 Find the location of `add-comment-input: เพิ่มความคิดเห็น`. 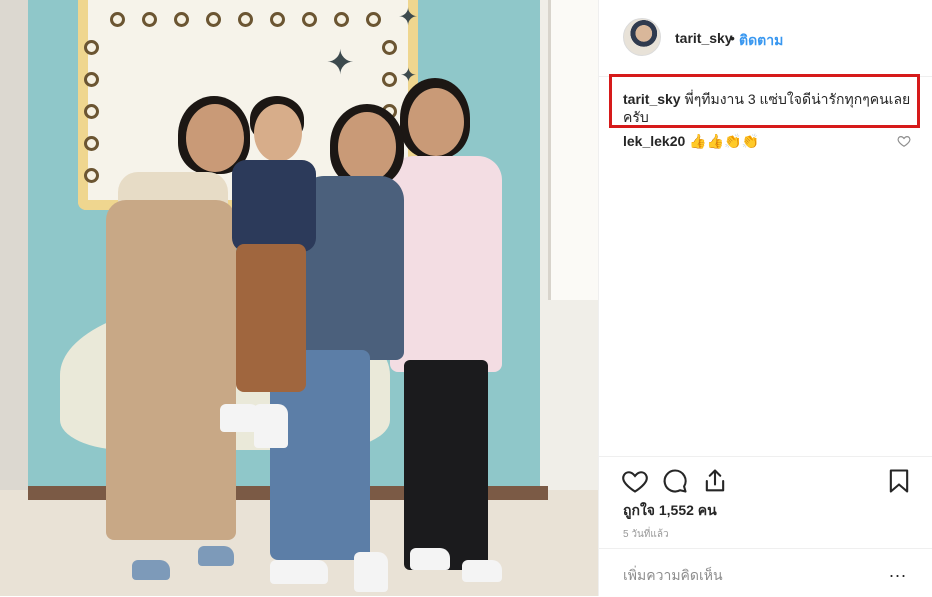

add-comment-input: เพิ่มความคิดเห็น is located at coordinates (673, 576).